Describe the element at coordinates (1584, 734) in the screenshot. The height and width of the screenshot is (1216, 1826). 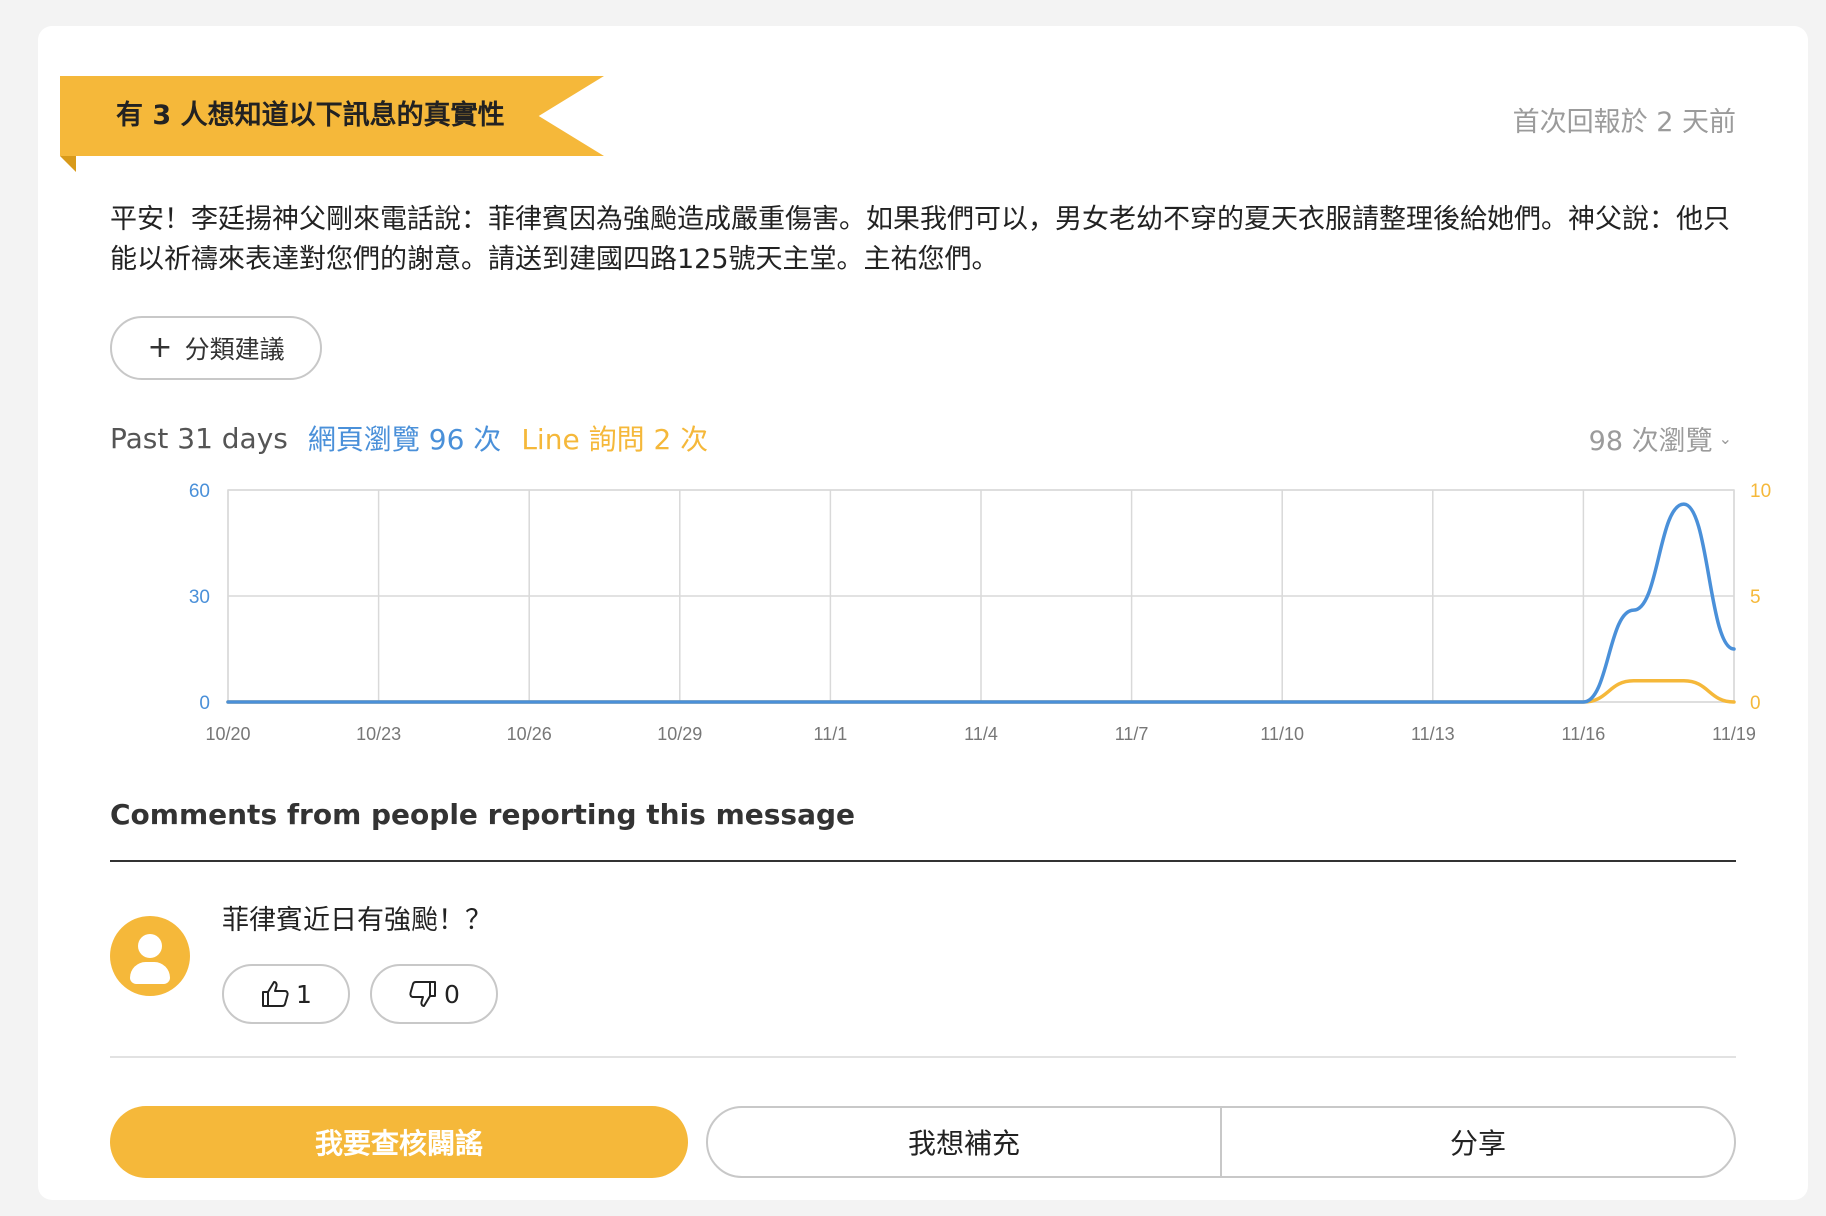
I see `x-tick-label: 11/16` at that location.